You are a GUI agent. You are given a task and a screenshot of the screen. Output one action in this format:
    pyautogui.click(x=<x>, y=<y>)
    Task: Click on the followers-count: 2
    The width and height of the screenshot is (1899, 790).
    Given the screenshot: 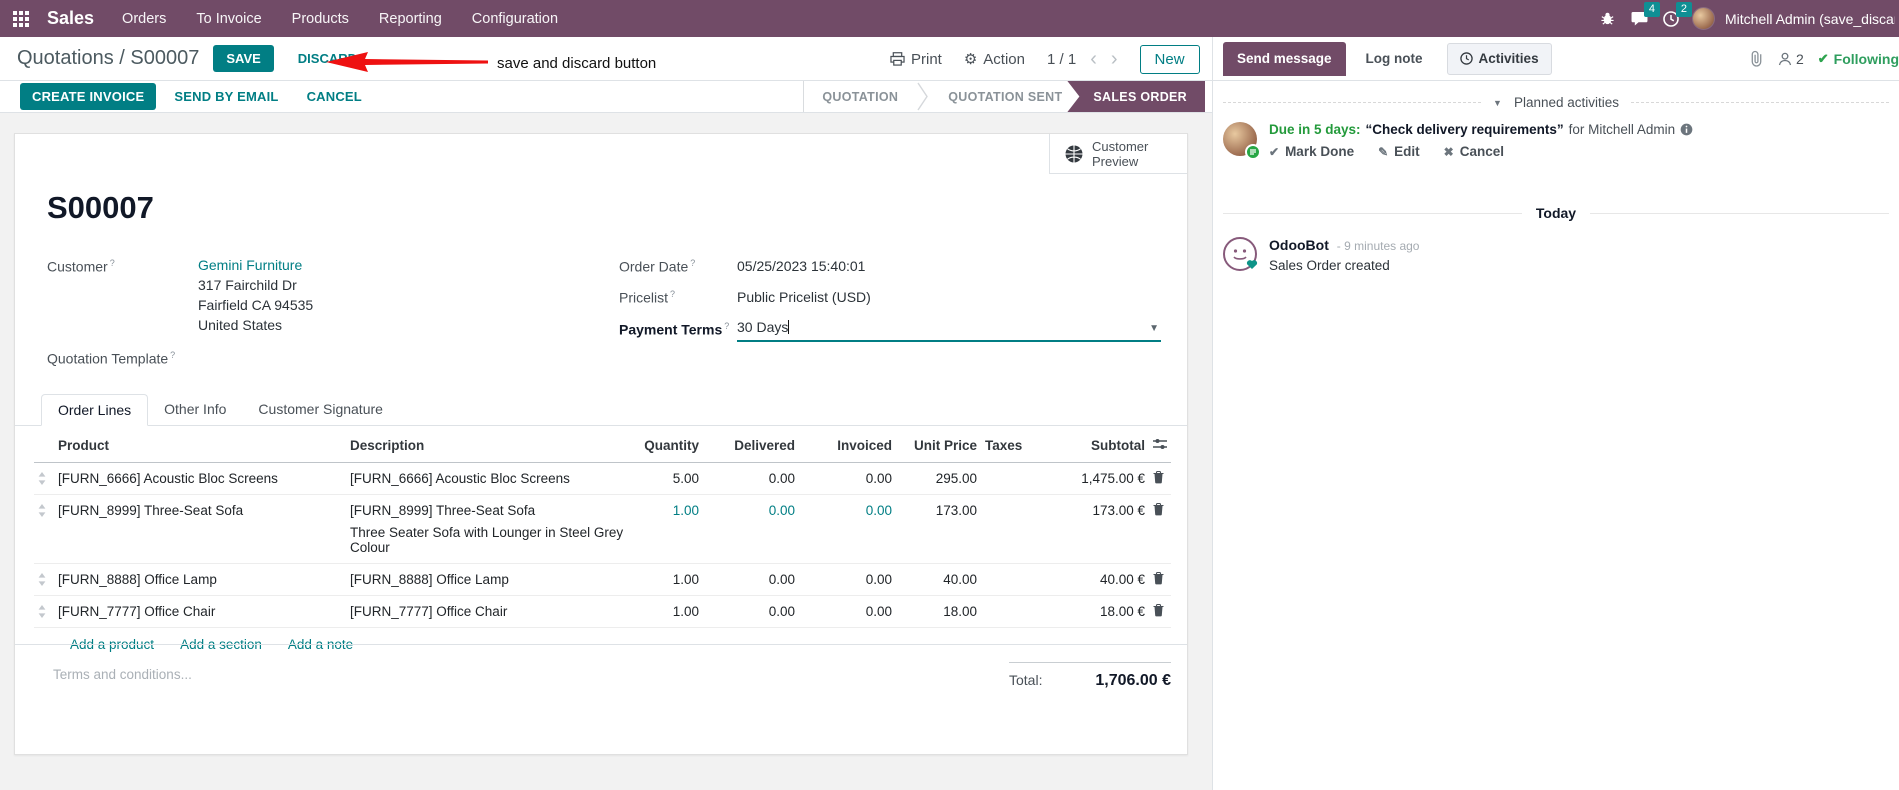 What is the action you would take?
    pyautogui.click(x=1799, y=58)
    